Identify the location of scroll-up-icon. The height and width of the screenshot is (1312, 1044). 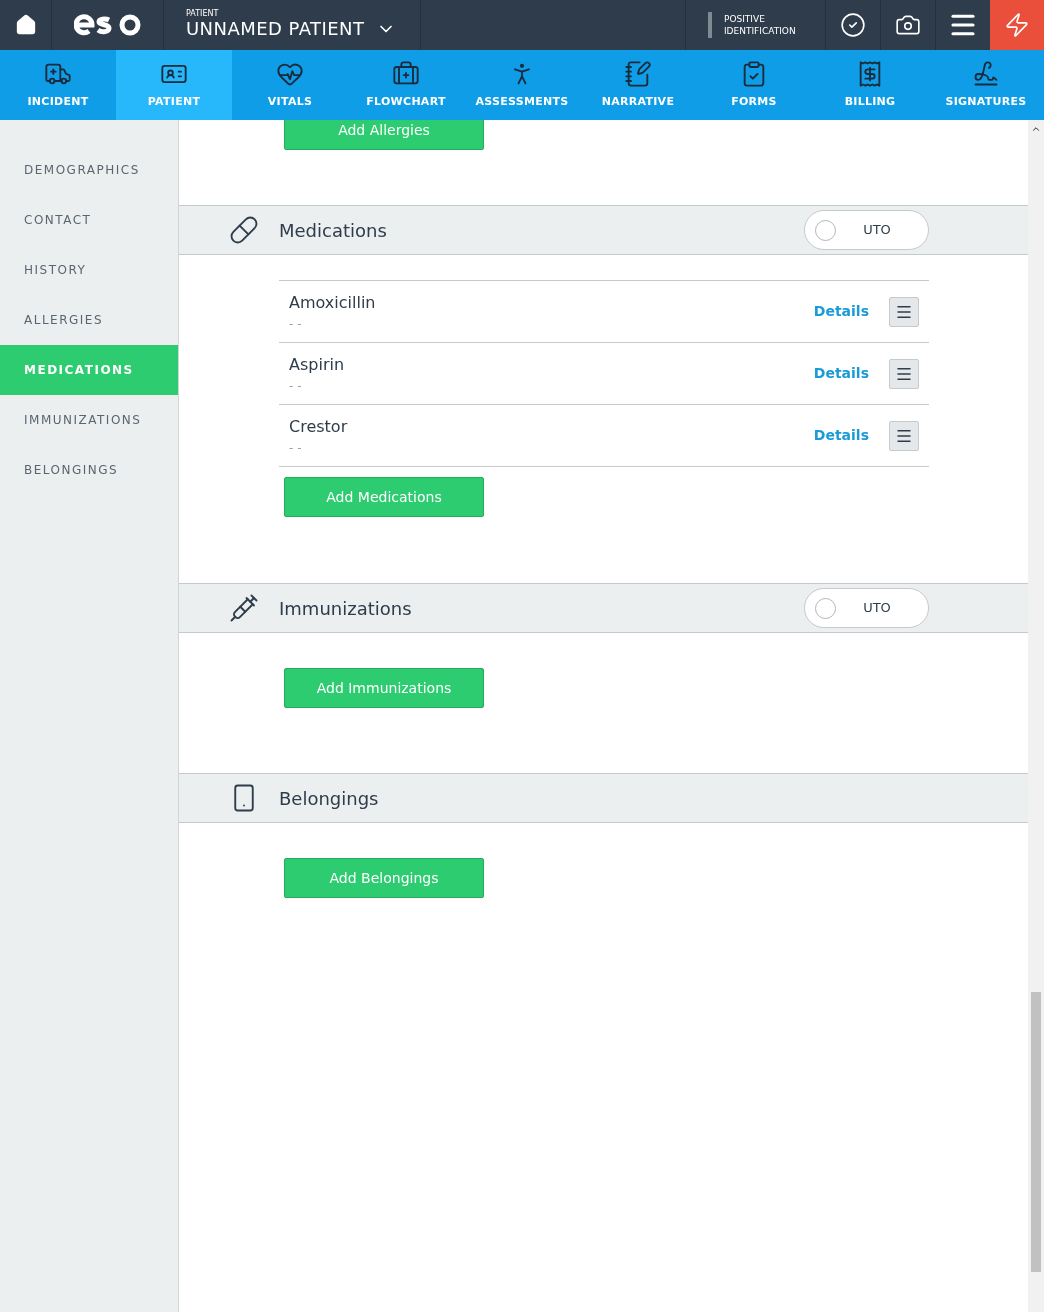
(1036, 129).